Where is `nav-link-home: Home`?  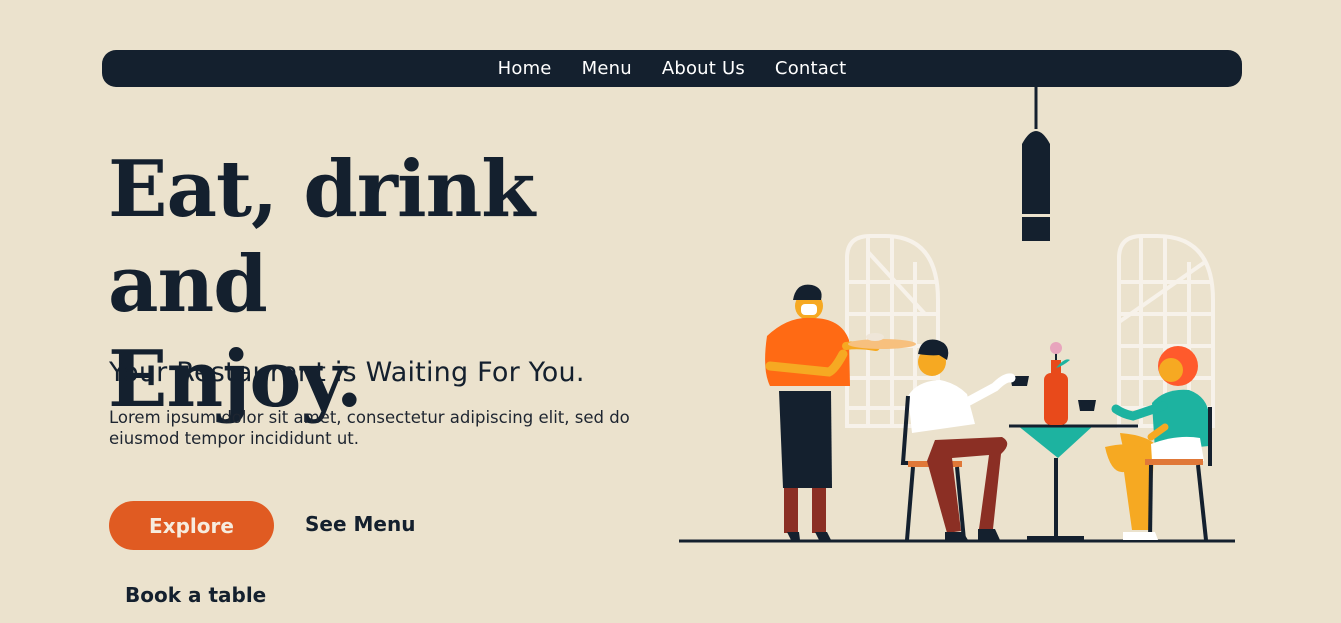 nav-link-home: Home is located at coordinates (525, 68).